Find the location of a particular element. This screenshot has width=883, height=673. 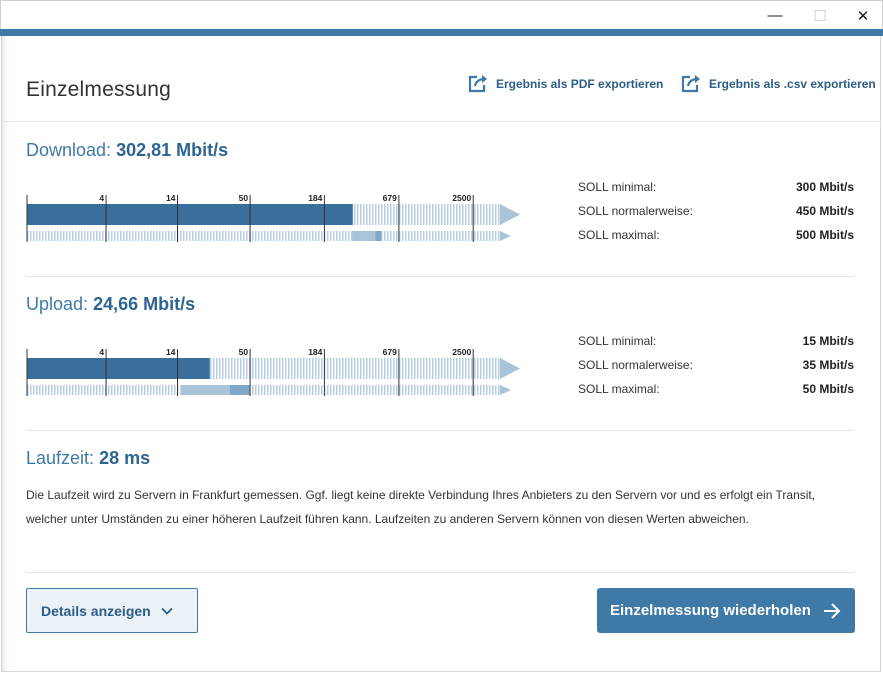

scale-tick-label: 184 is located at coordinates (315, 352).